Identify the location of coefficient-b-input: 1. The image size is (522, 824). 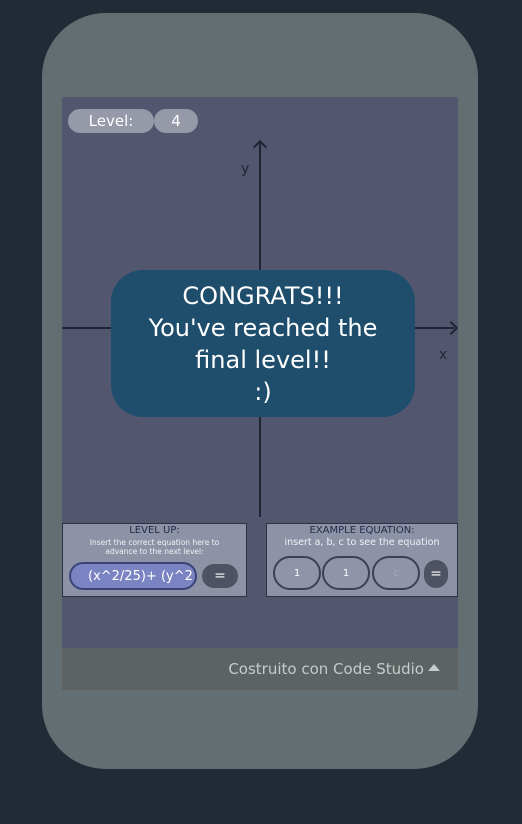
(346, 573).